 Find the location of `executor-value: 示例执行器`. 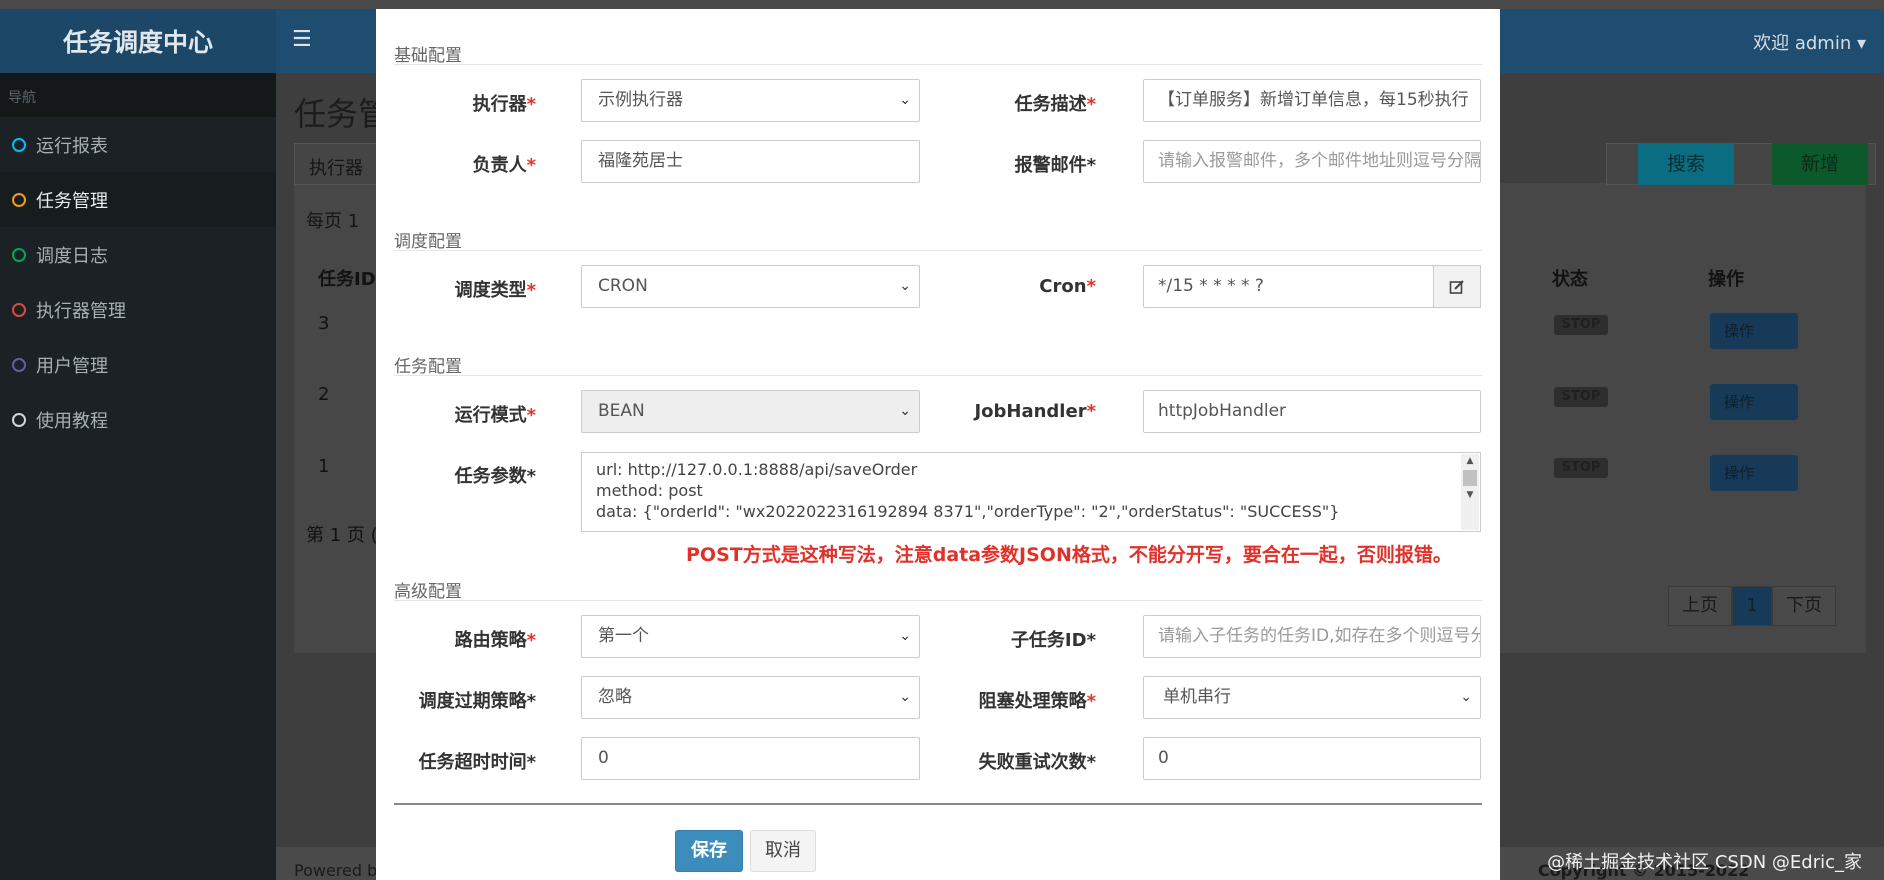

executor-value: 示例执行器 is located at coordinates (640, 100).